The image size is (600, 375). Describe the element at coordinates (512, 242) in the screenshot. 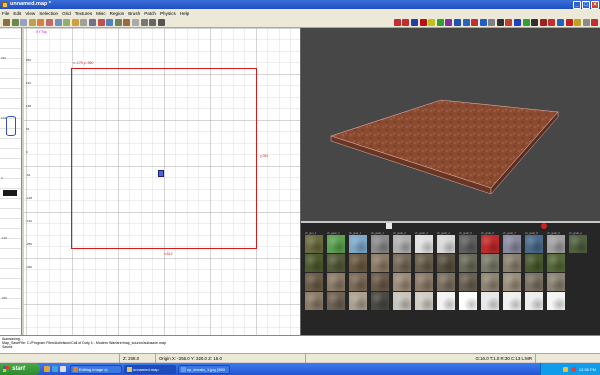

I see `texture-thumbnail: ch_gnatt_7` at that location.